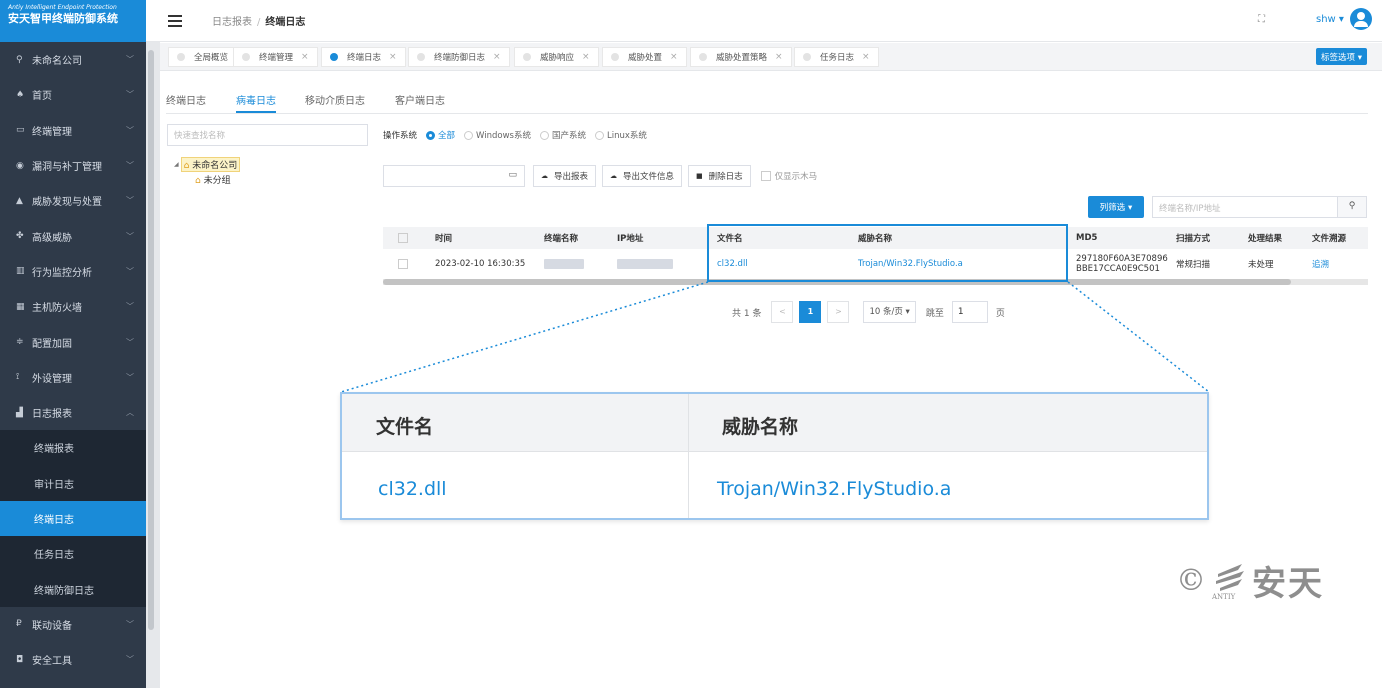  Describe the element at coordinates (725, 177) in the screenshot. I see `button-label: 删除日志` at that location.